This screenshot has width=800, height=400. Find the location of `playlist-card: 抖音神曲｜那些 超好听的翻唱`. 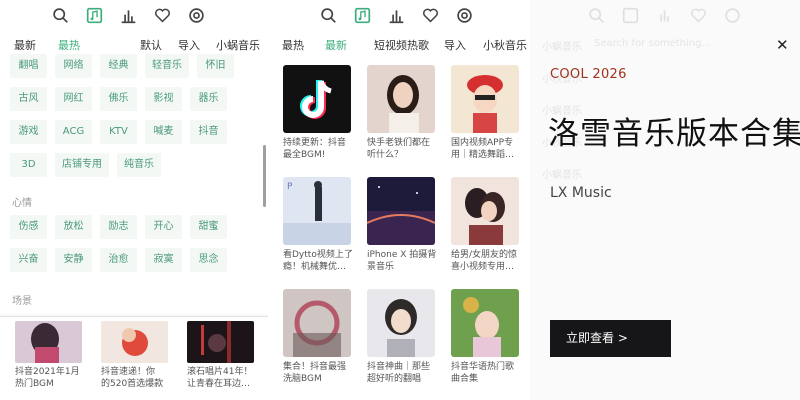

playlist-card: 抖音神曲｜那些 超好听的翻唱 is located at coordinates (401, 337).